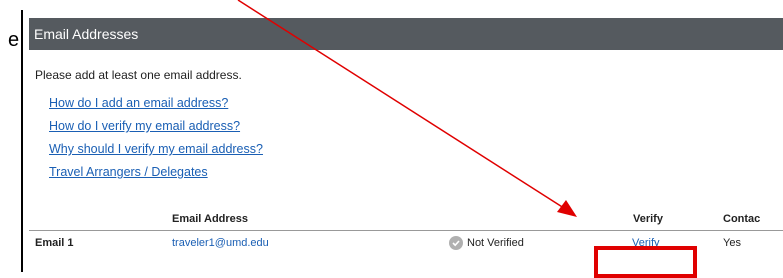 The image size is (783, 278). Describe the element at coordinates (645, 262) in the screenshot. I see `highlight-box` at that location.